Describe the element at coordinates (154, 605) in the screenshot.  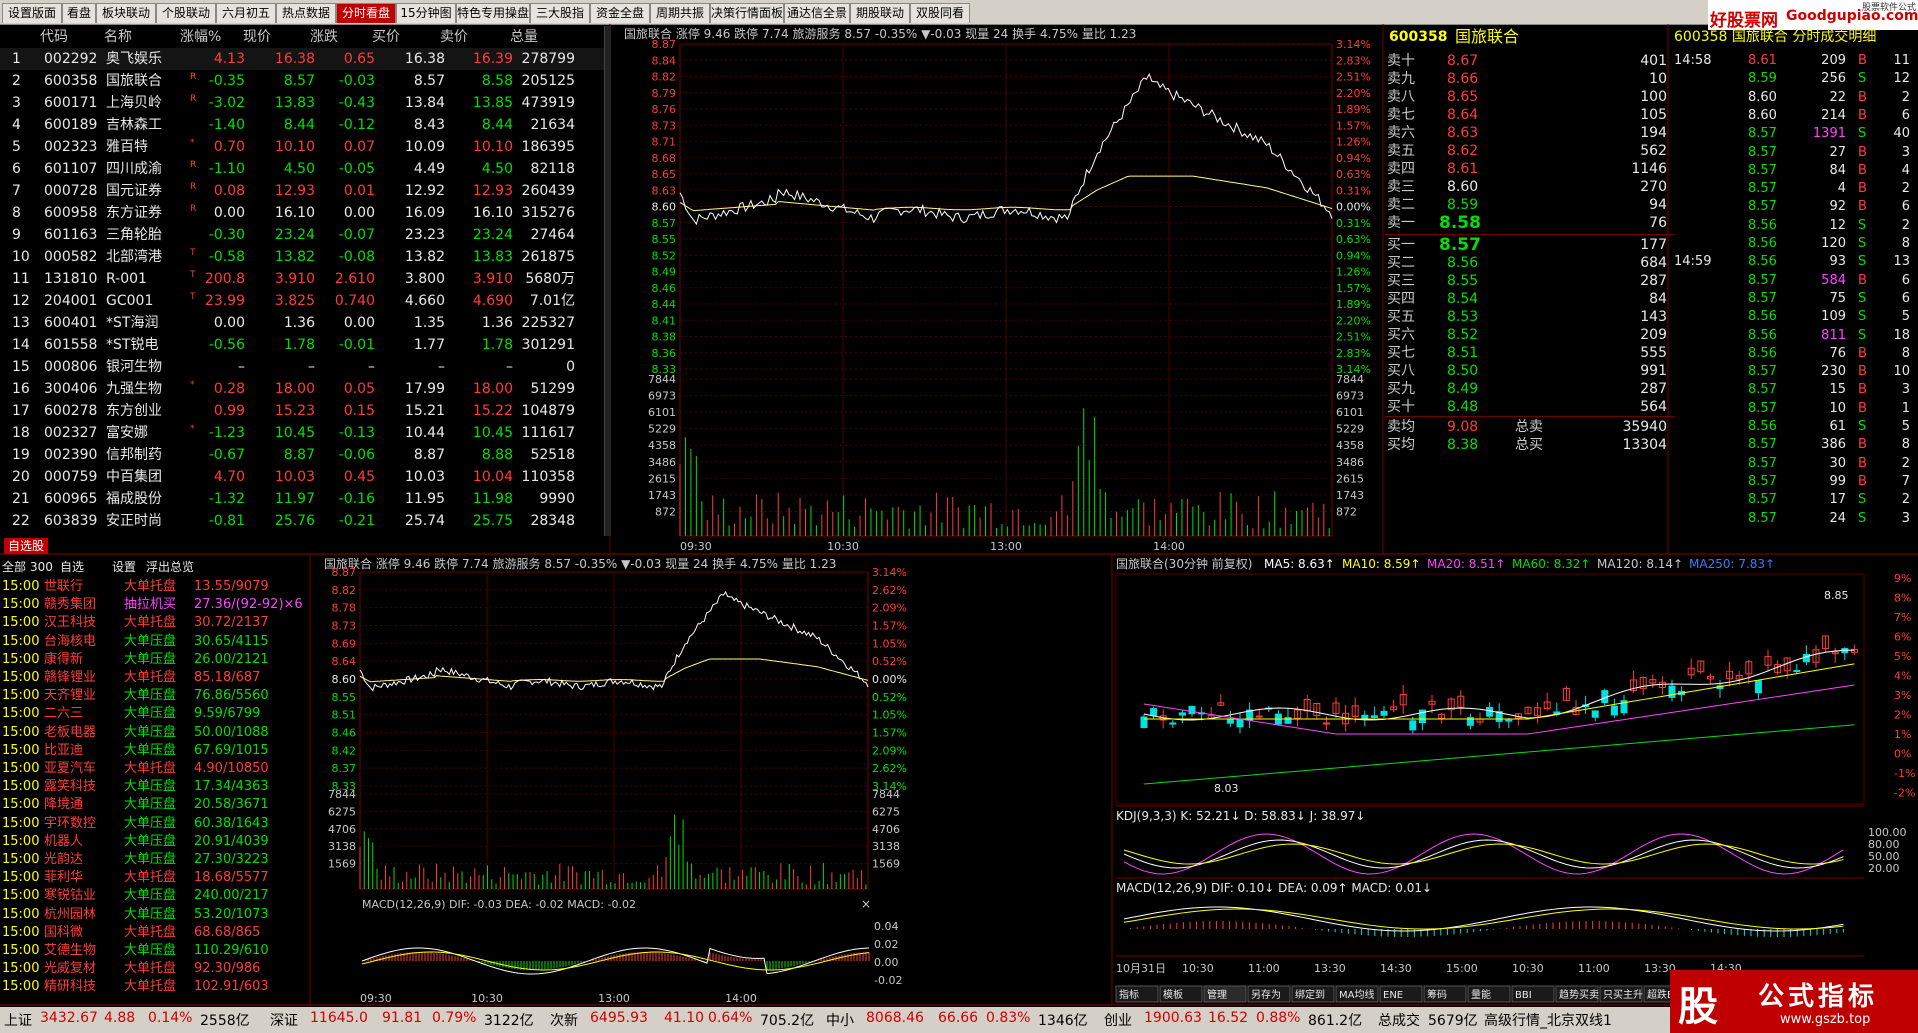
I see `alert-row: 15:00 赣秀集团 抽拉机买 27.36/(92-92)×6` at that location.